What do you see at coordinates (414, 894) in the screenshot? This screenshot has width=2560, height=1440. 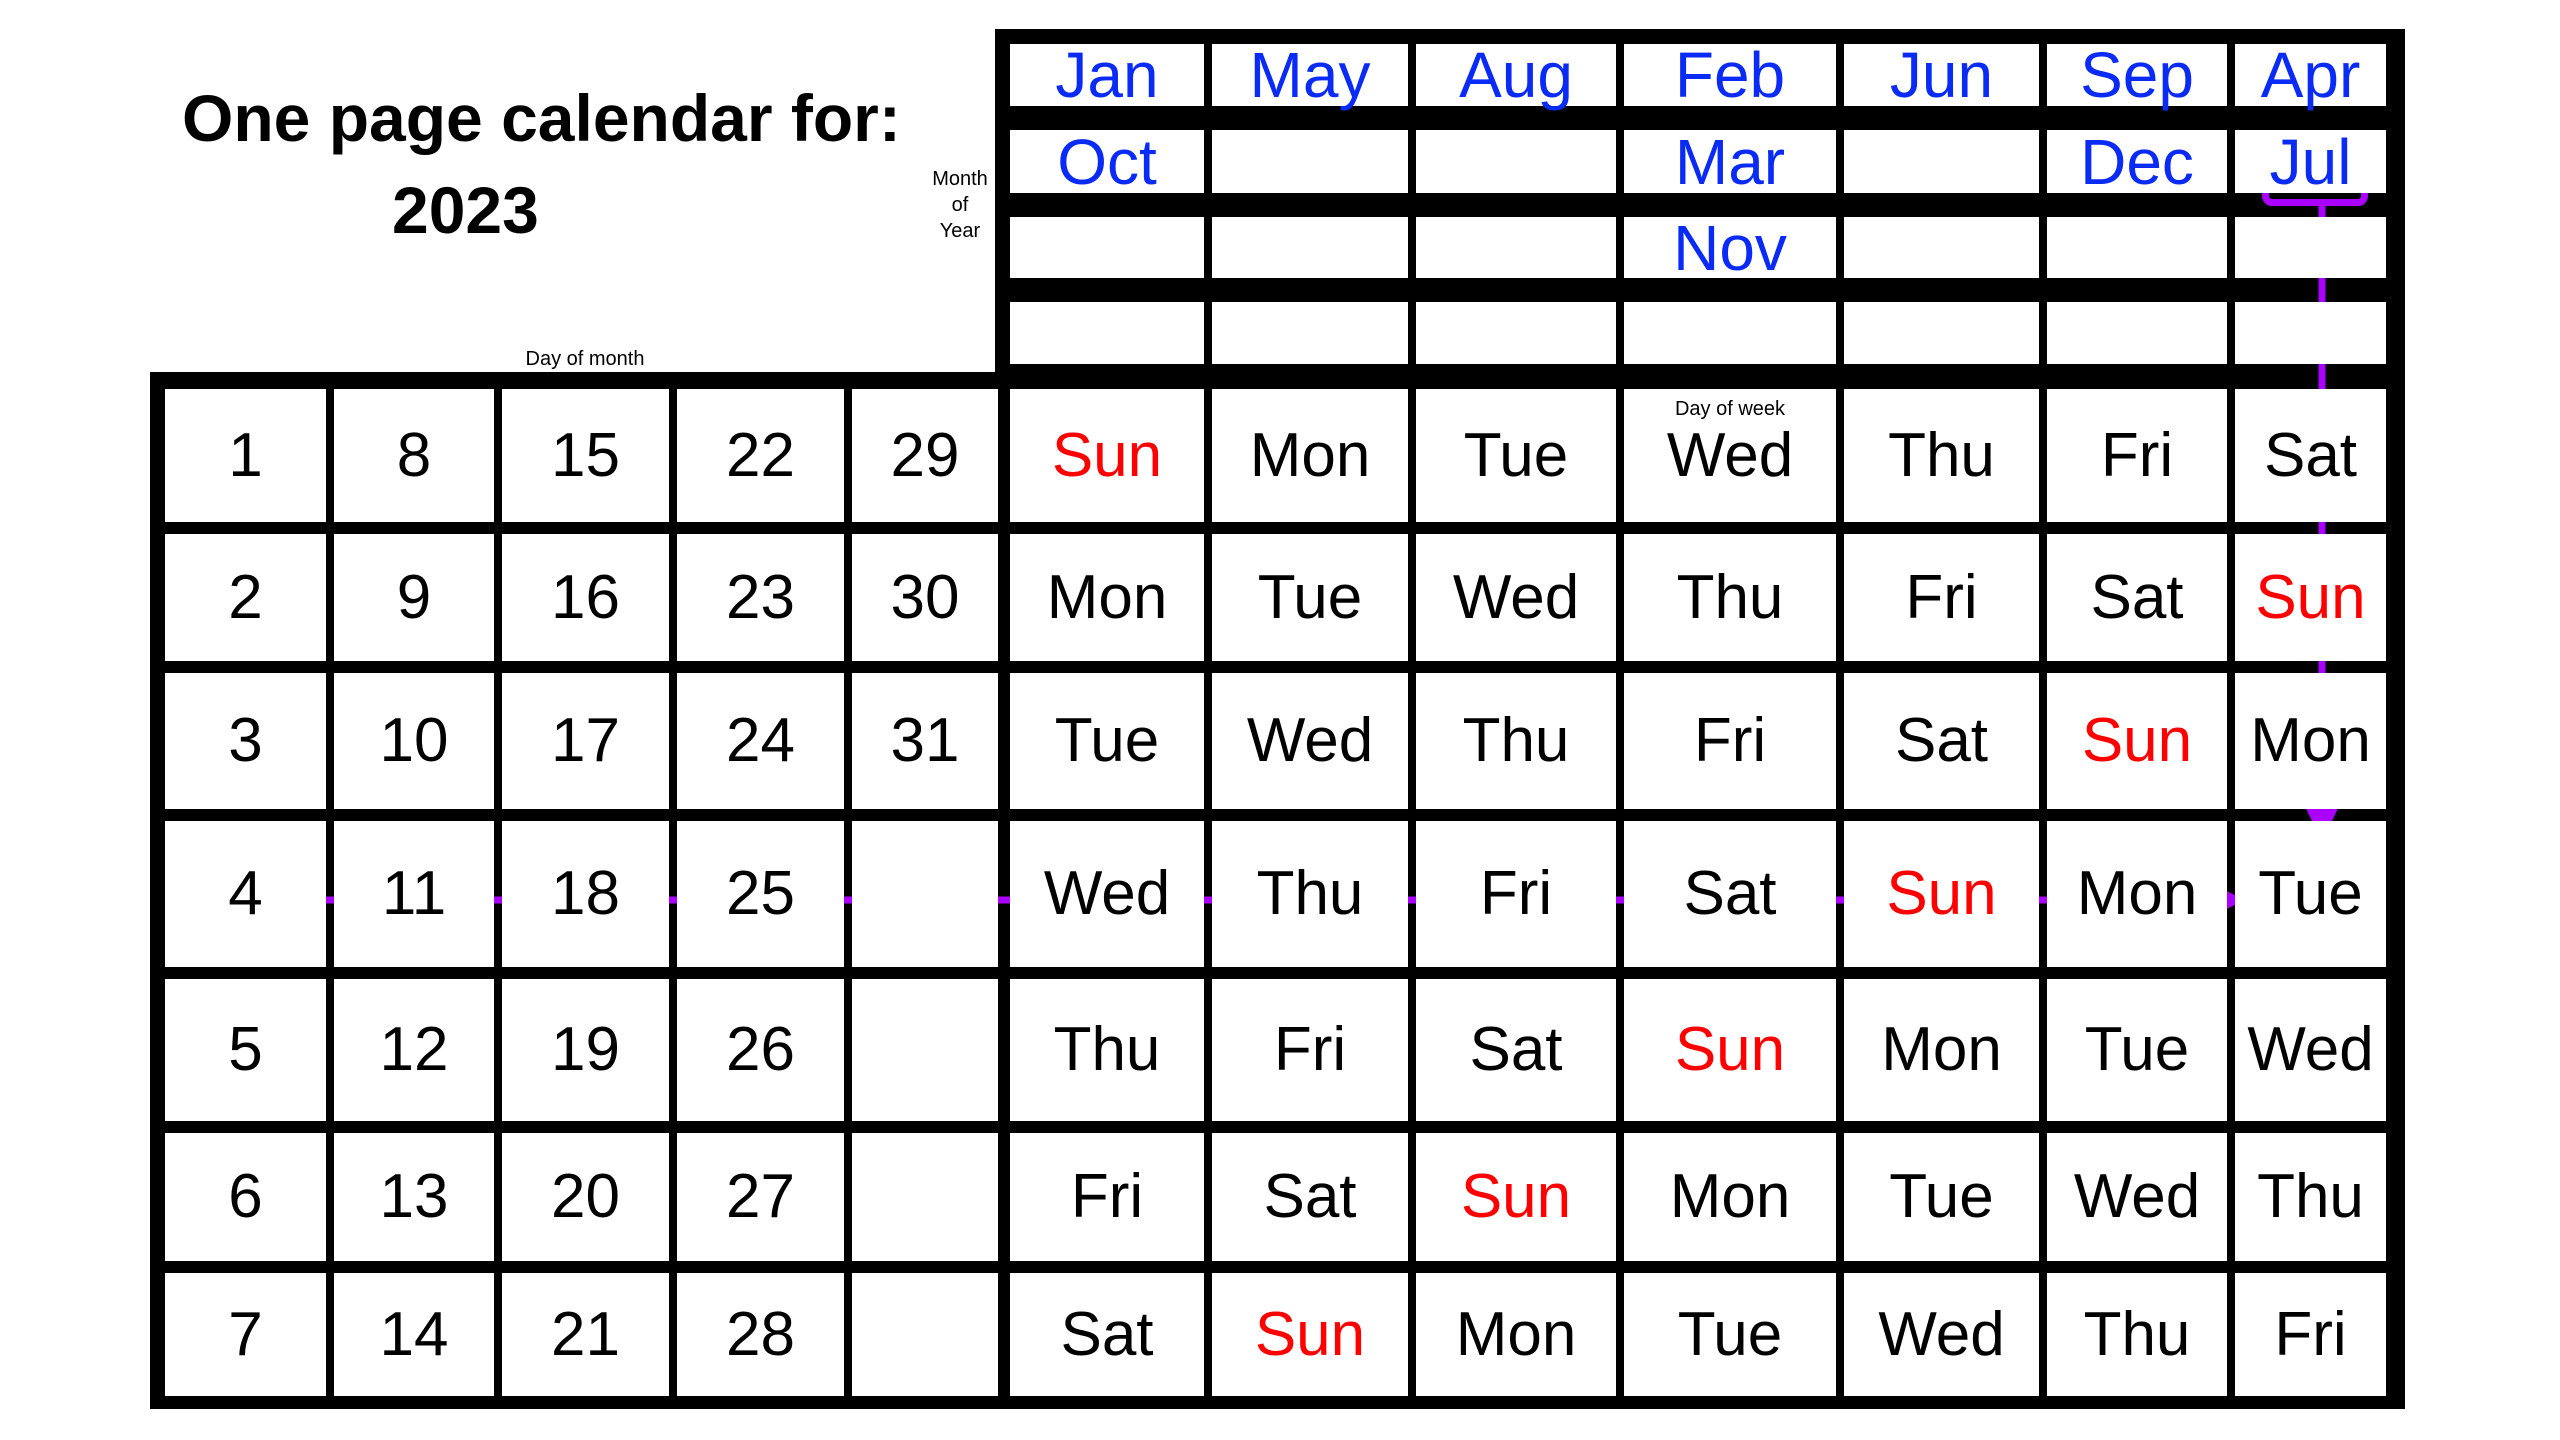 I see `day-of-month-cell: 11` at bounding box center [414, 894].